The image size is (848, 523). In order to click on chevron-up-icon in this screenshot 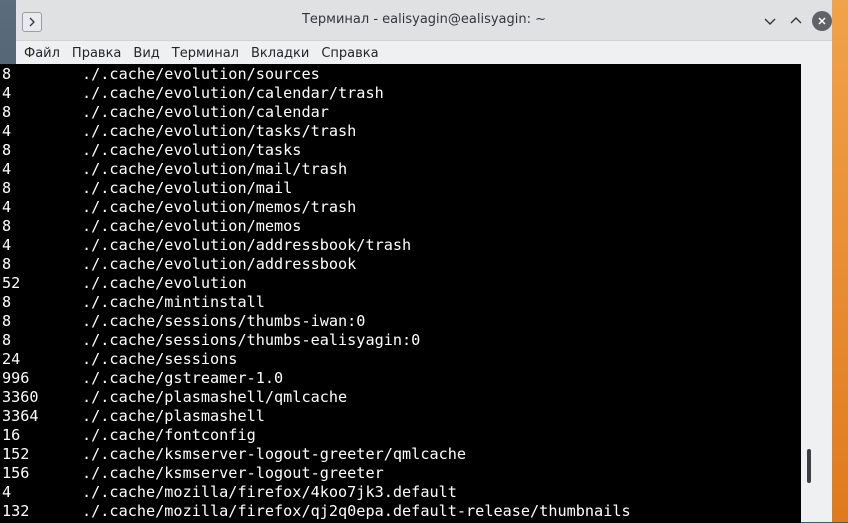, I will do `click(796, 20)`.